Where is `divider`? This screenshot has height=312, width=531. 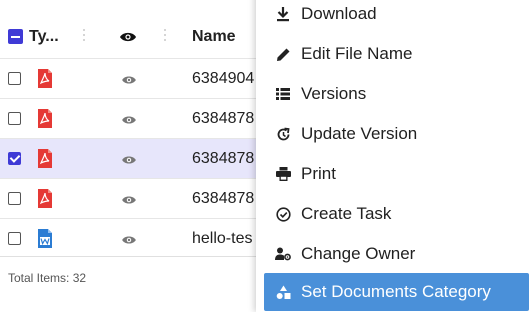 divider is located at coordinates (145, 256).